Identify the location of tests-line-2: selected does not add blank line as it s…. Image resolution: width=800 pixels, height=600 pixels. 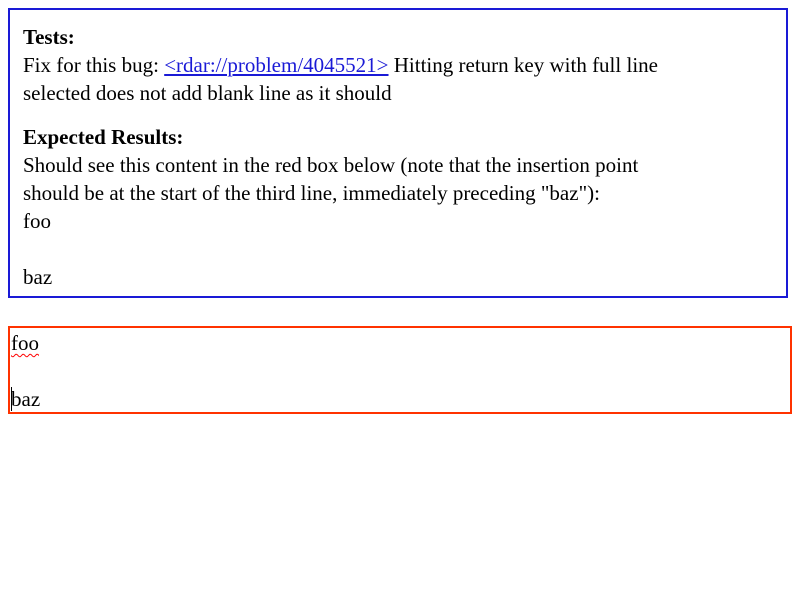
(207, 93).